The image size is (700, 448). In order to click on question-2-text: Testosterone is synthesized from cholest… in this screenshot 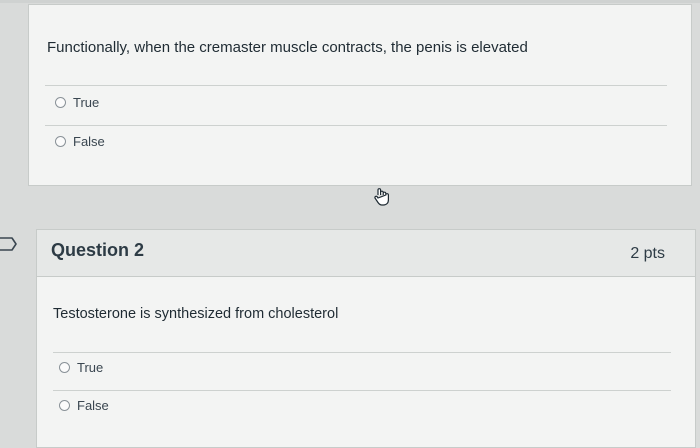, I will do `click(196, 314)`.